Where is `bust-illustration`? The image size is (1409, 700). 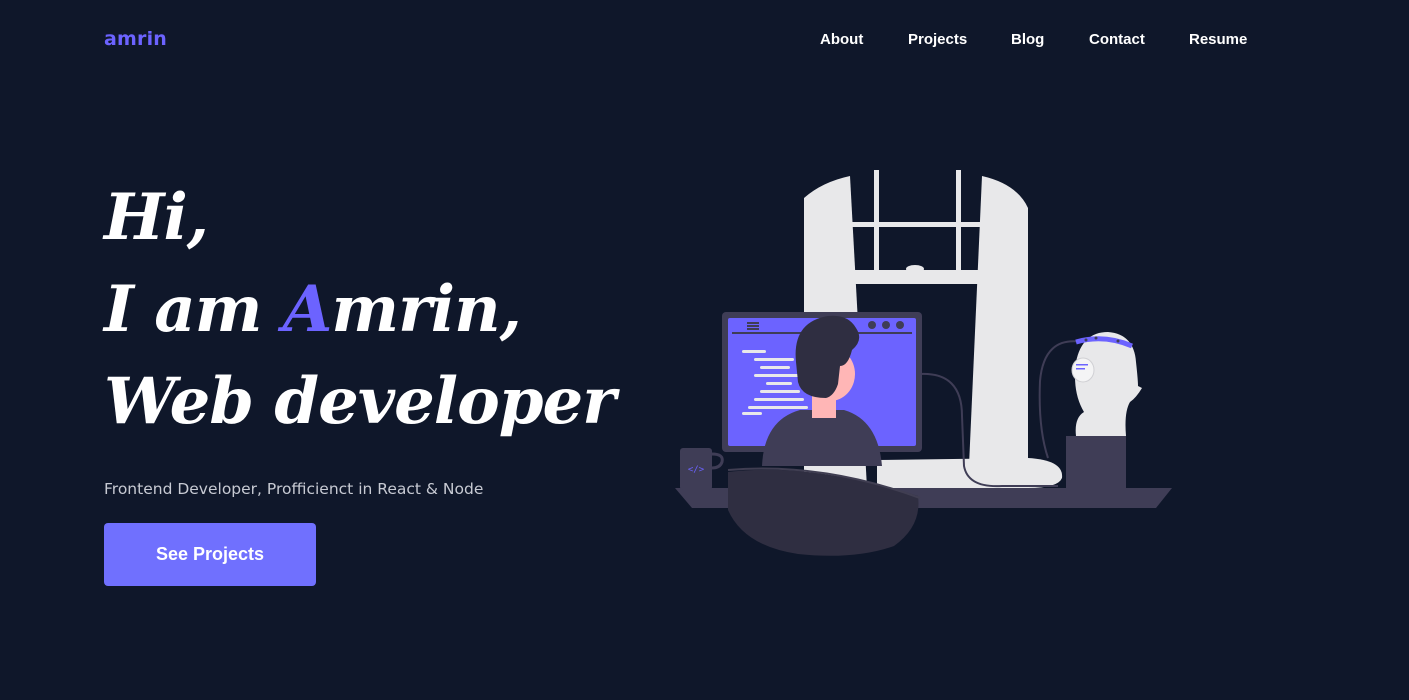
bust-illustration is located at coordinates (1104, 411).